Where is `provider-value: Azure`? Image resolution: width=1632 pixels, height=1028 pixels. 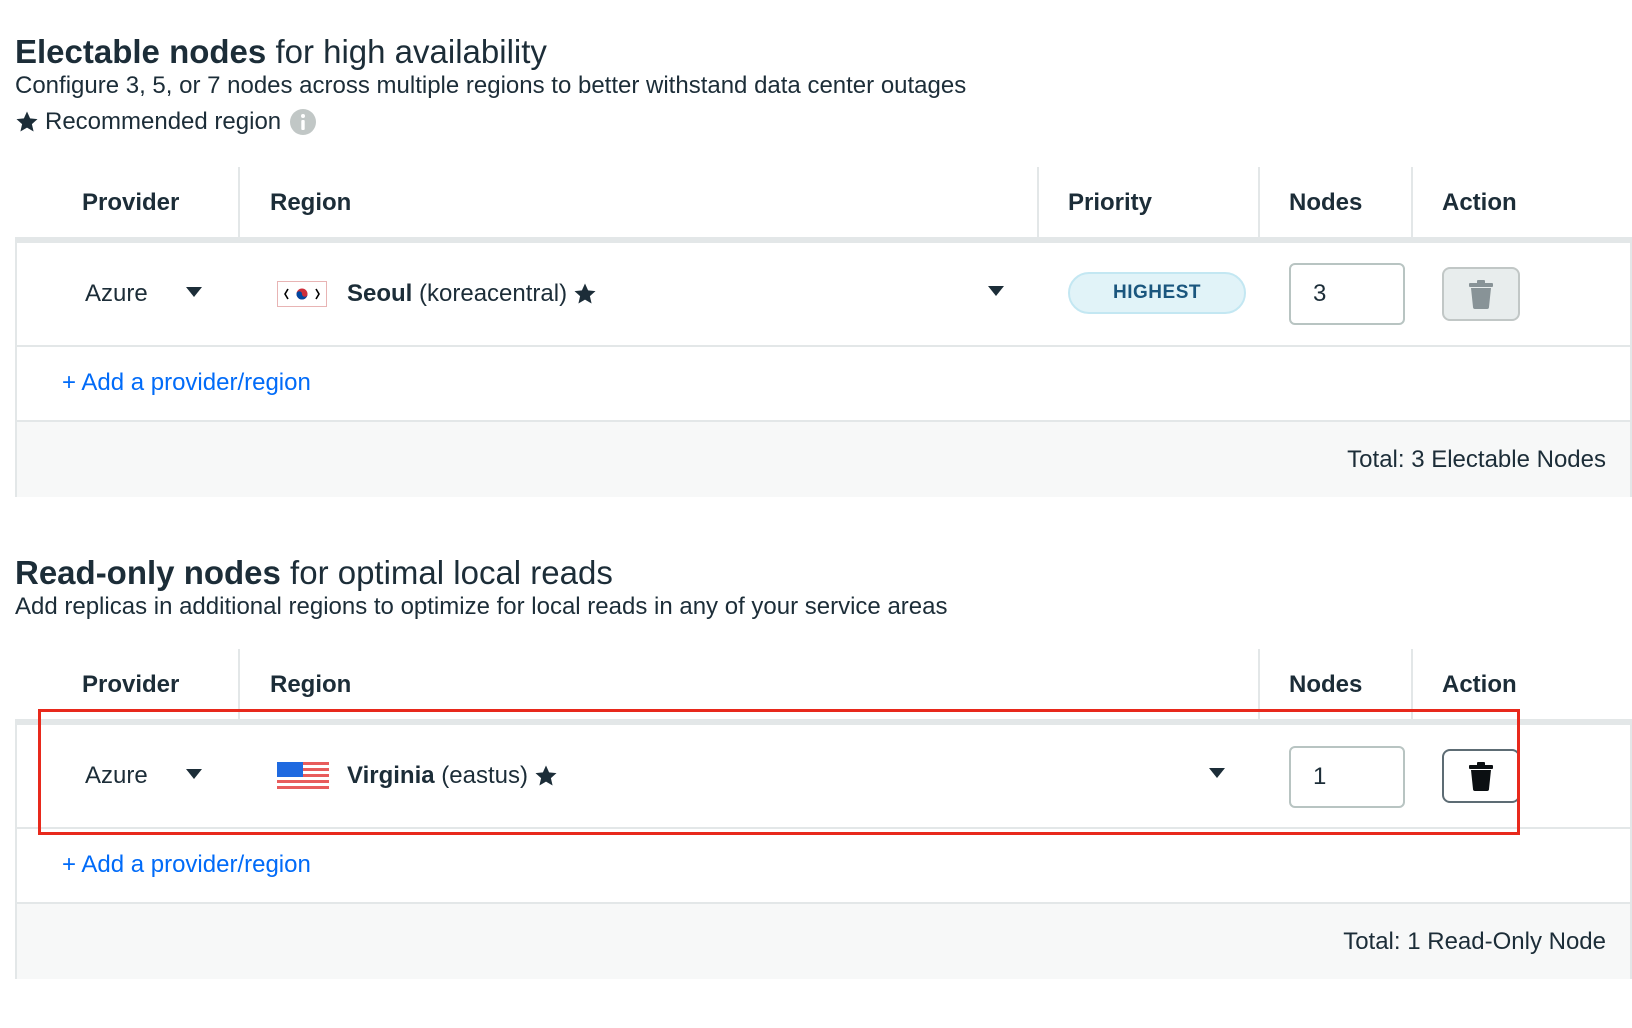
provider-value: Azure is located at coordinates (116, 293).